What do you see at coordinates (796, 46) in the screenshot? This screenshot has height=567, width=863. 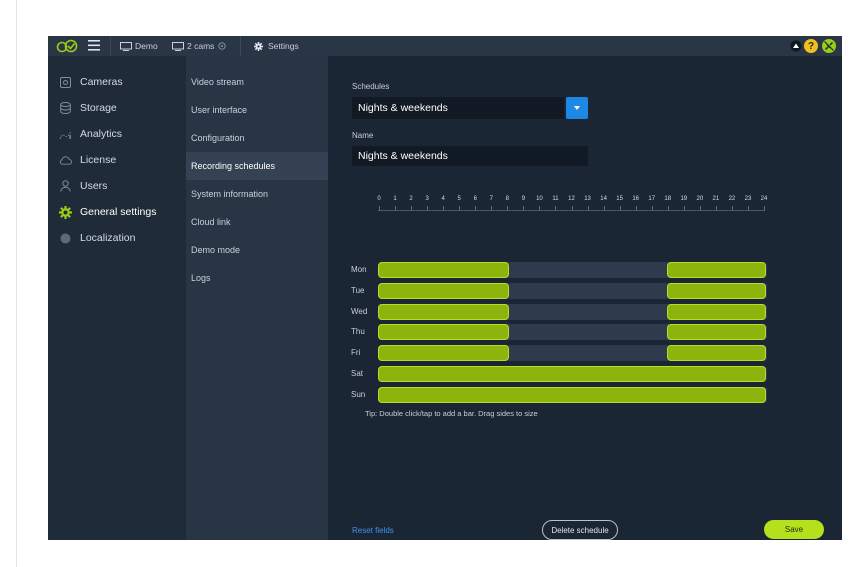 I see `notification-up-icon` at bounding box center [796, 46].